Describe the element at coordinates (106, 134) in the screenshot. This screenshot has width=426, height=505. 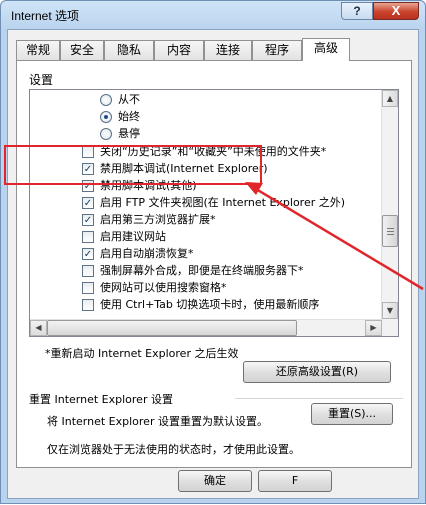
I see `radio-hover` at that location.